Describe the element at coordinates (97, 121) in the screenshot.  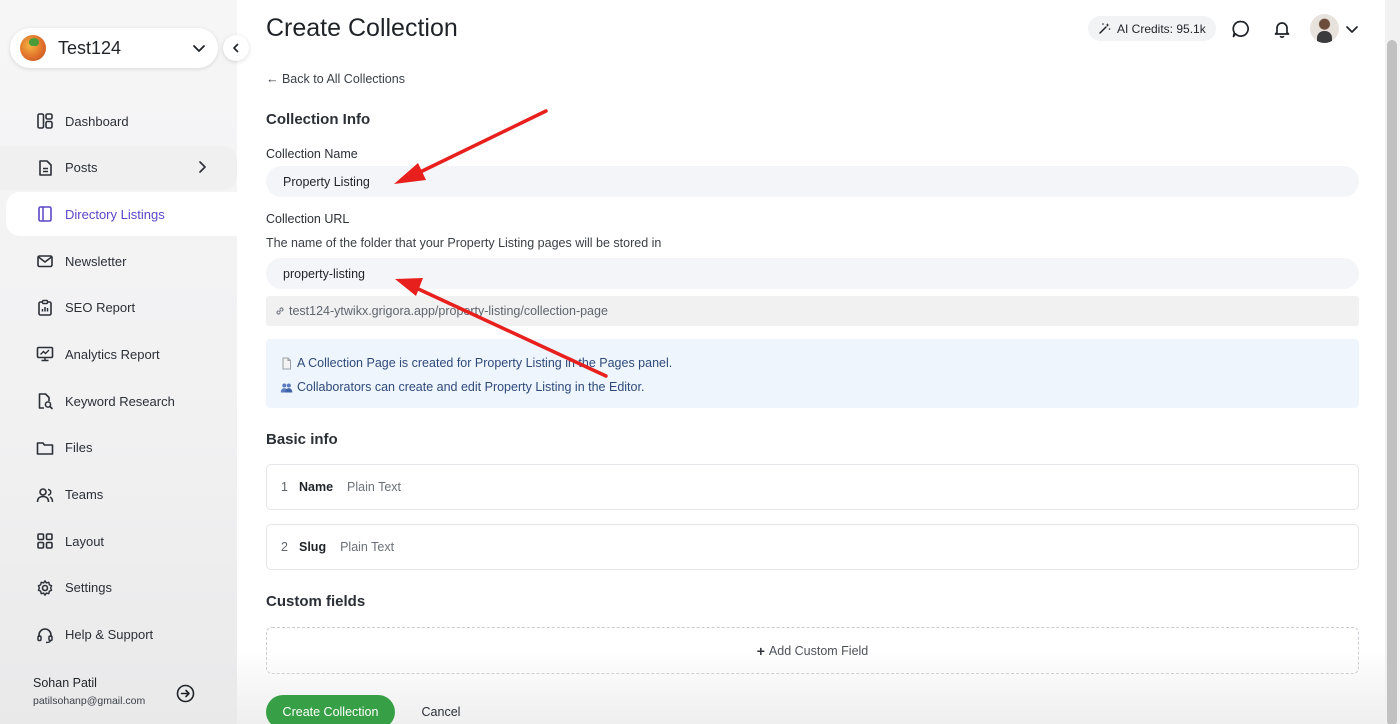
I see `sidebar-item-label: Dashboard` at that location.